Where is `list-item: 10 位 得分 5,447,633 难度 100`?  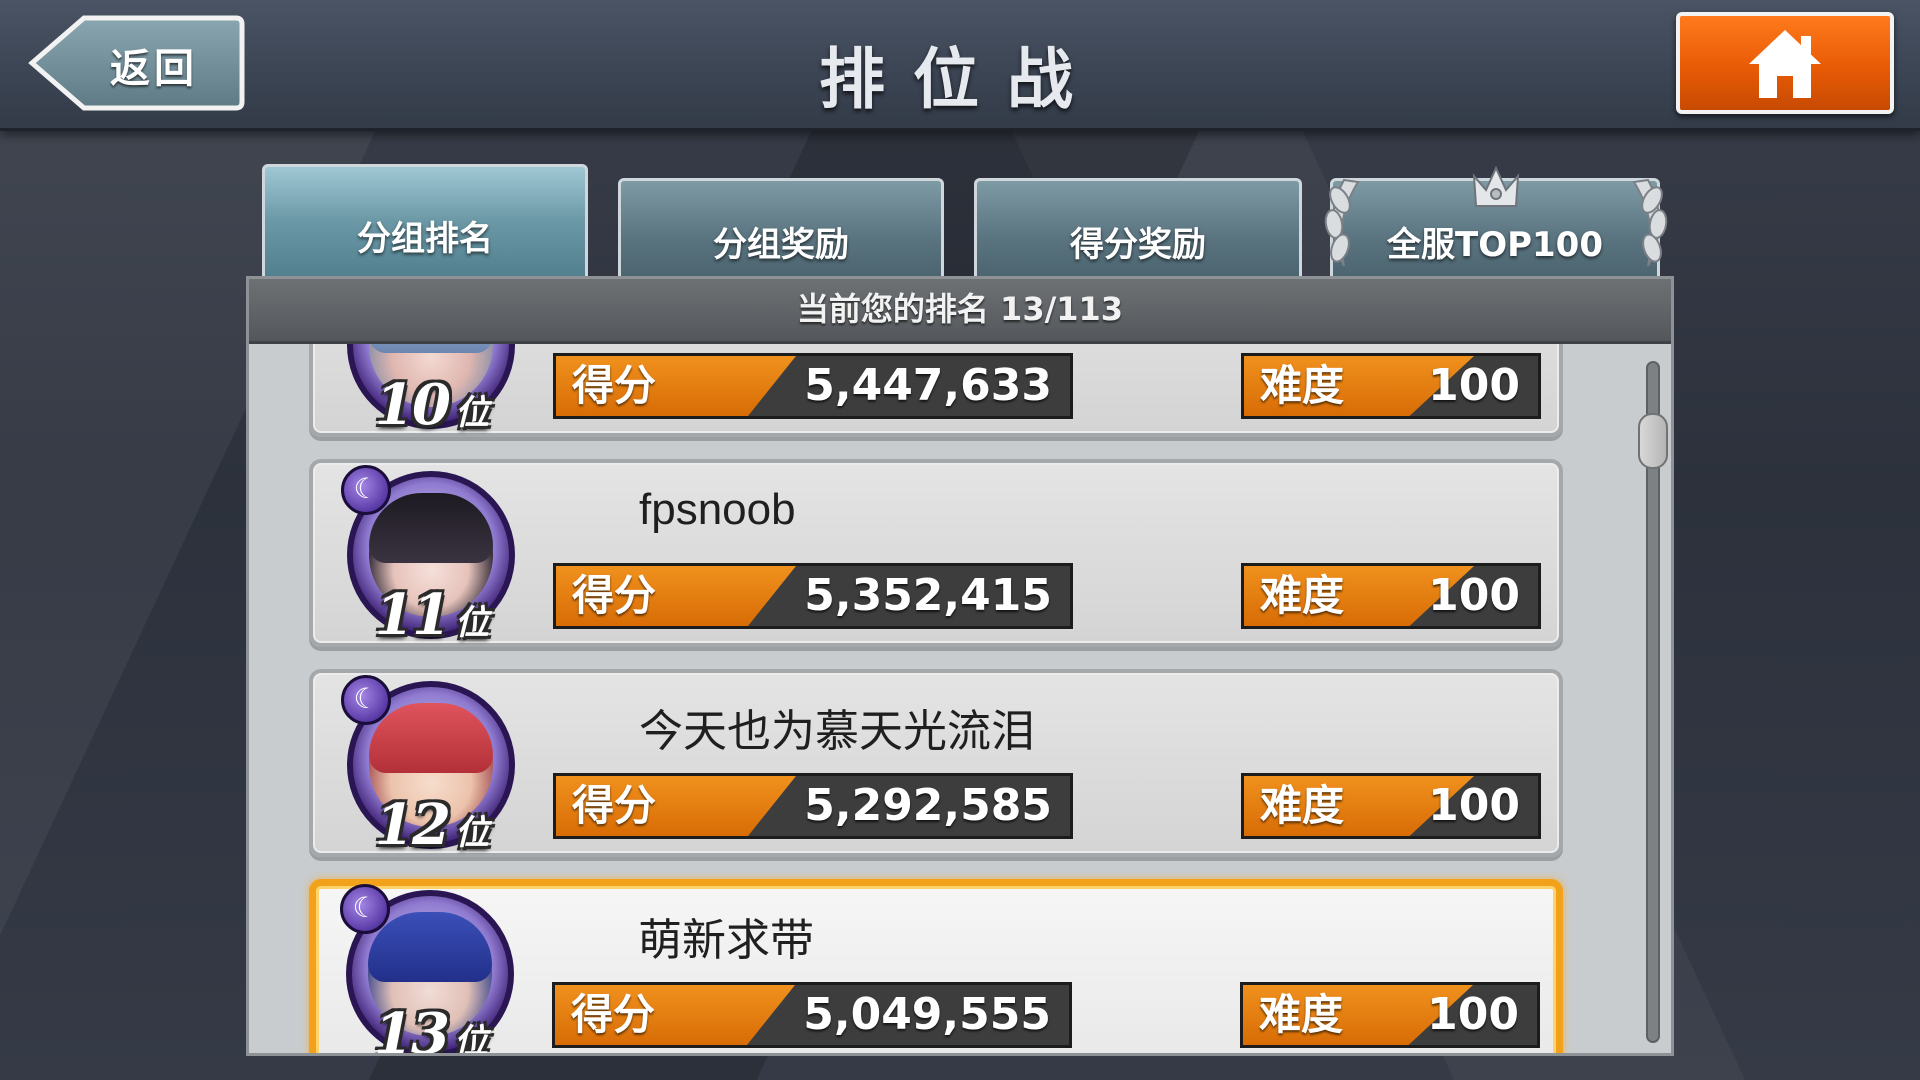 list-item: 10 位 得分 5,447,633 难度 100 is located at coordinates (936, 390).